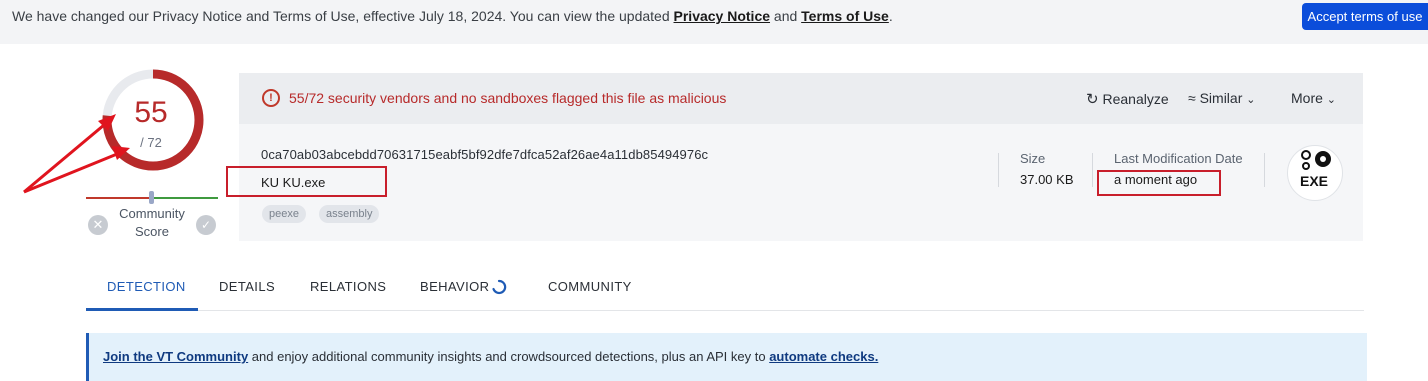 This screenshot has height=381, width=1428. Describe the element at coordinates (348, 286) in the screenshot. I see `tab-relations: RELATIONS` at that location.